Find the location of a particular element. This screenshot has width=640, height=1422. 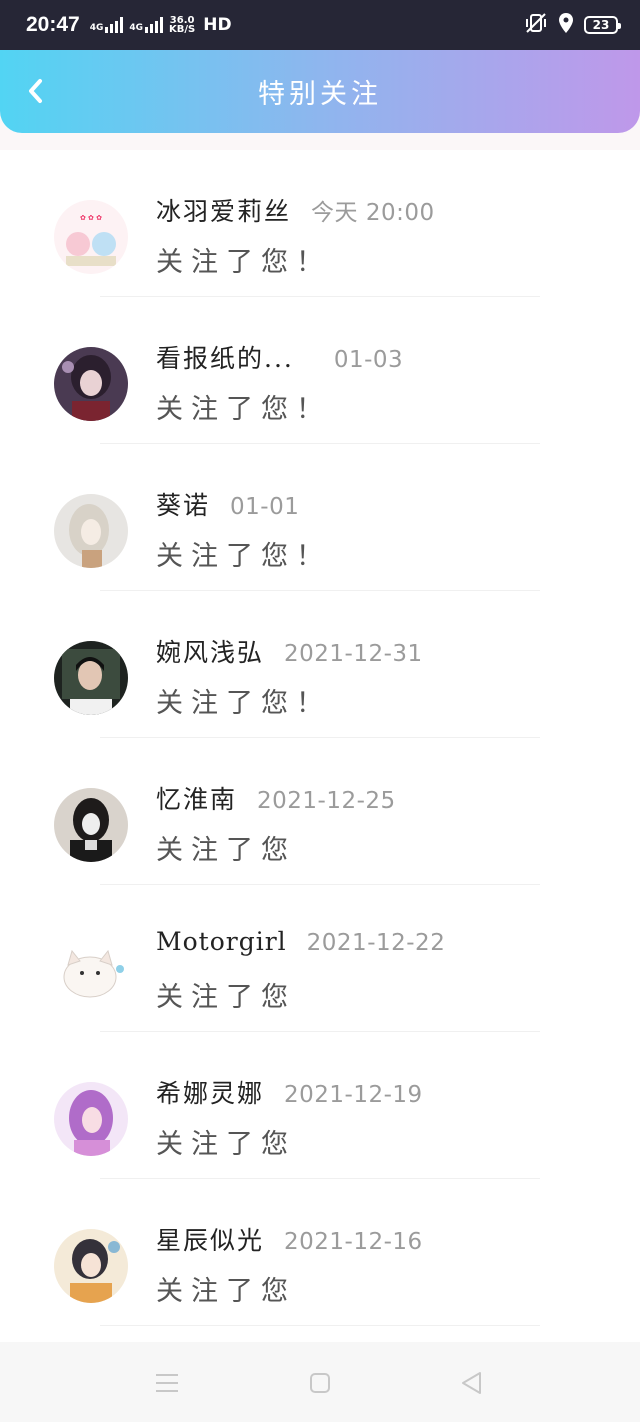

user-name: 希娜灵娜 is located at coordinates (210, 1092).